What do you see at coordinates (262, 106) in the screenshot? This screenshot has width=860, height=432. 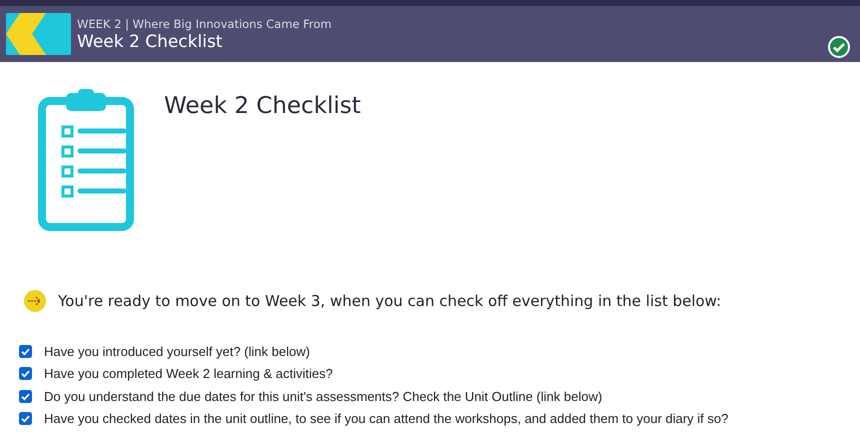 I see `checklist-heading: Week 2 Checklist` at bounding box center [262, 106].